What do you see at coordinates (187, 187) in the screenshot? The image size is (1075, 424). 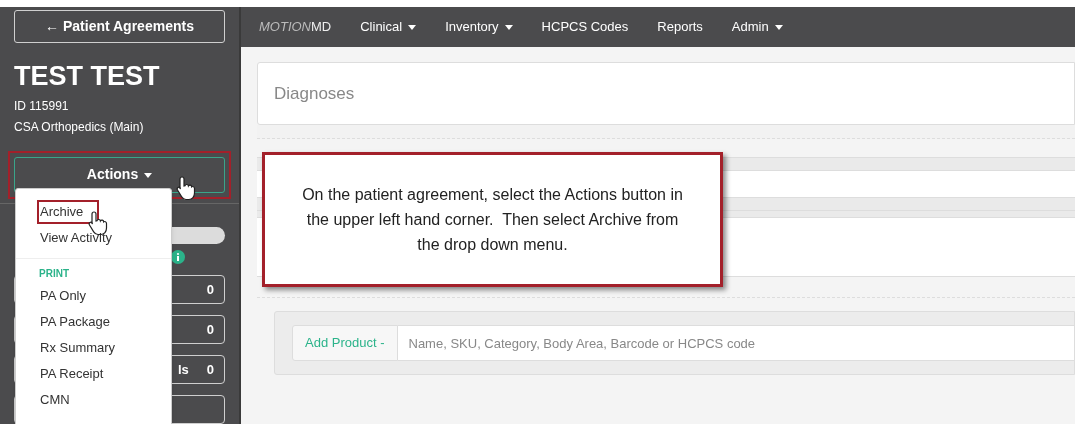 I see `hand-cursor-icon` at bounding box center [187, 187].